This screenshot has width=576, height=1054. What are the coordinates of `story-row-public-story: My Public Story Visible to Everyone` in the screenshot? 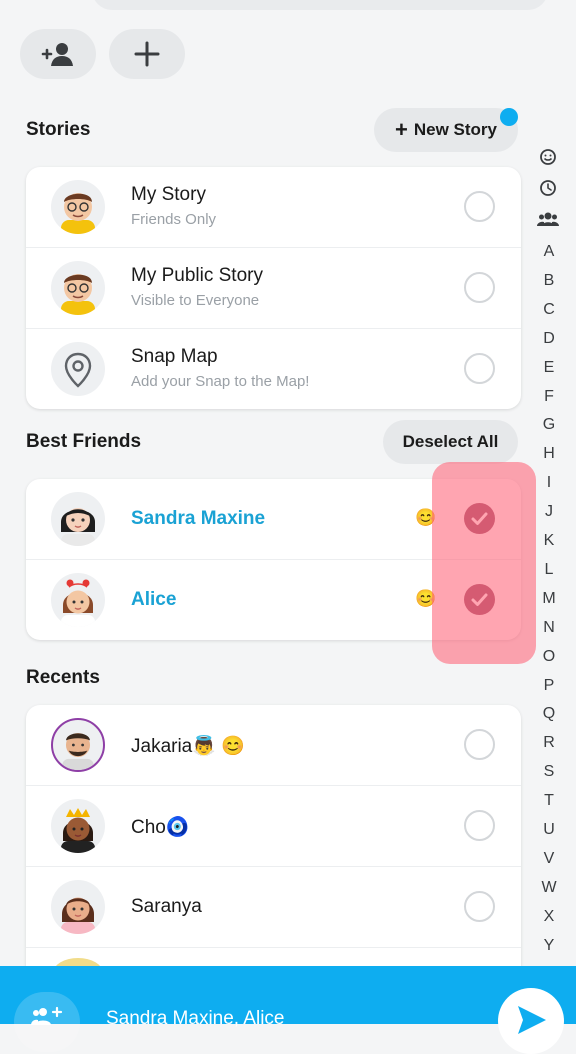 It's located at (273, 288).